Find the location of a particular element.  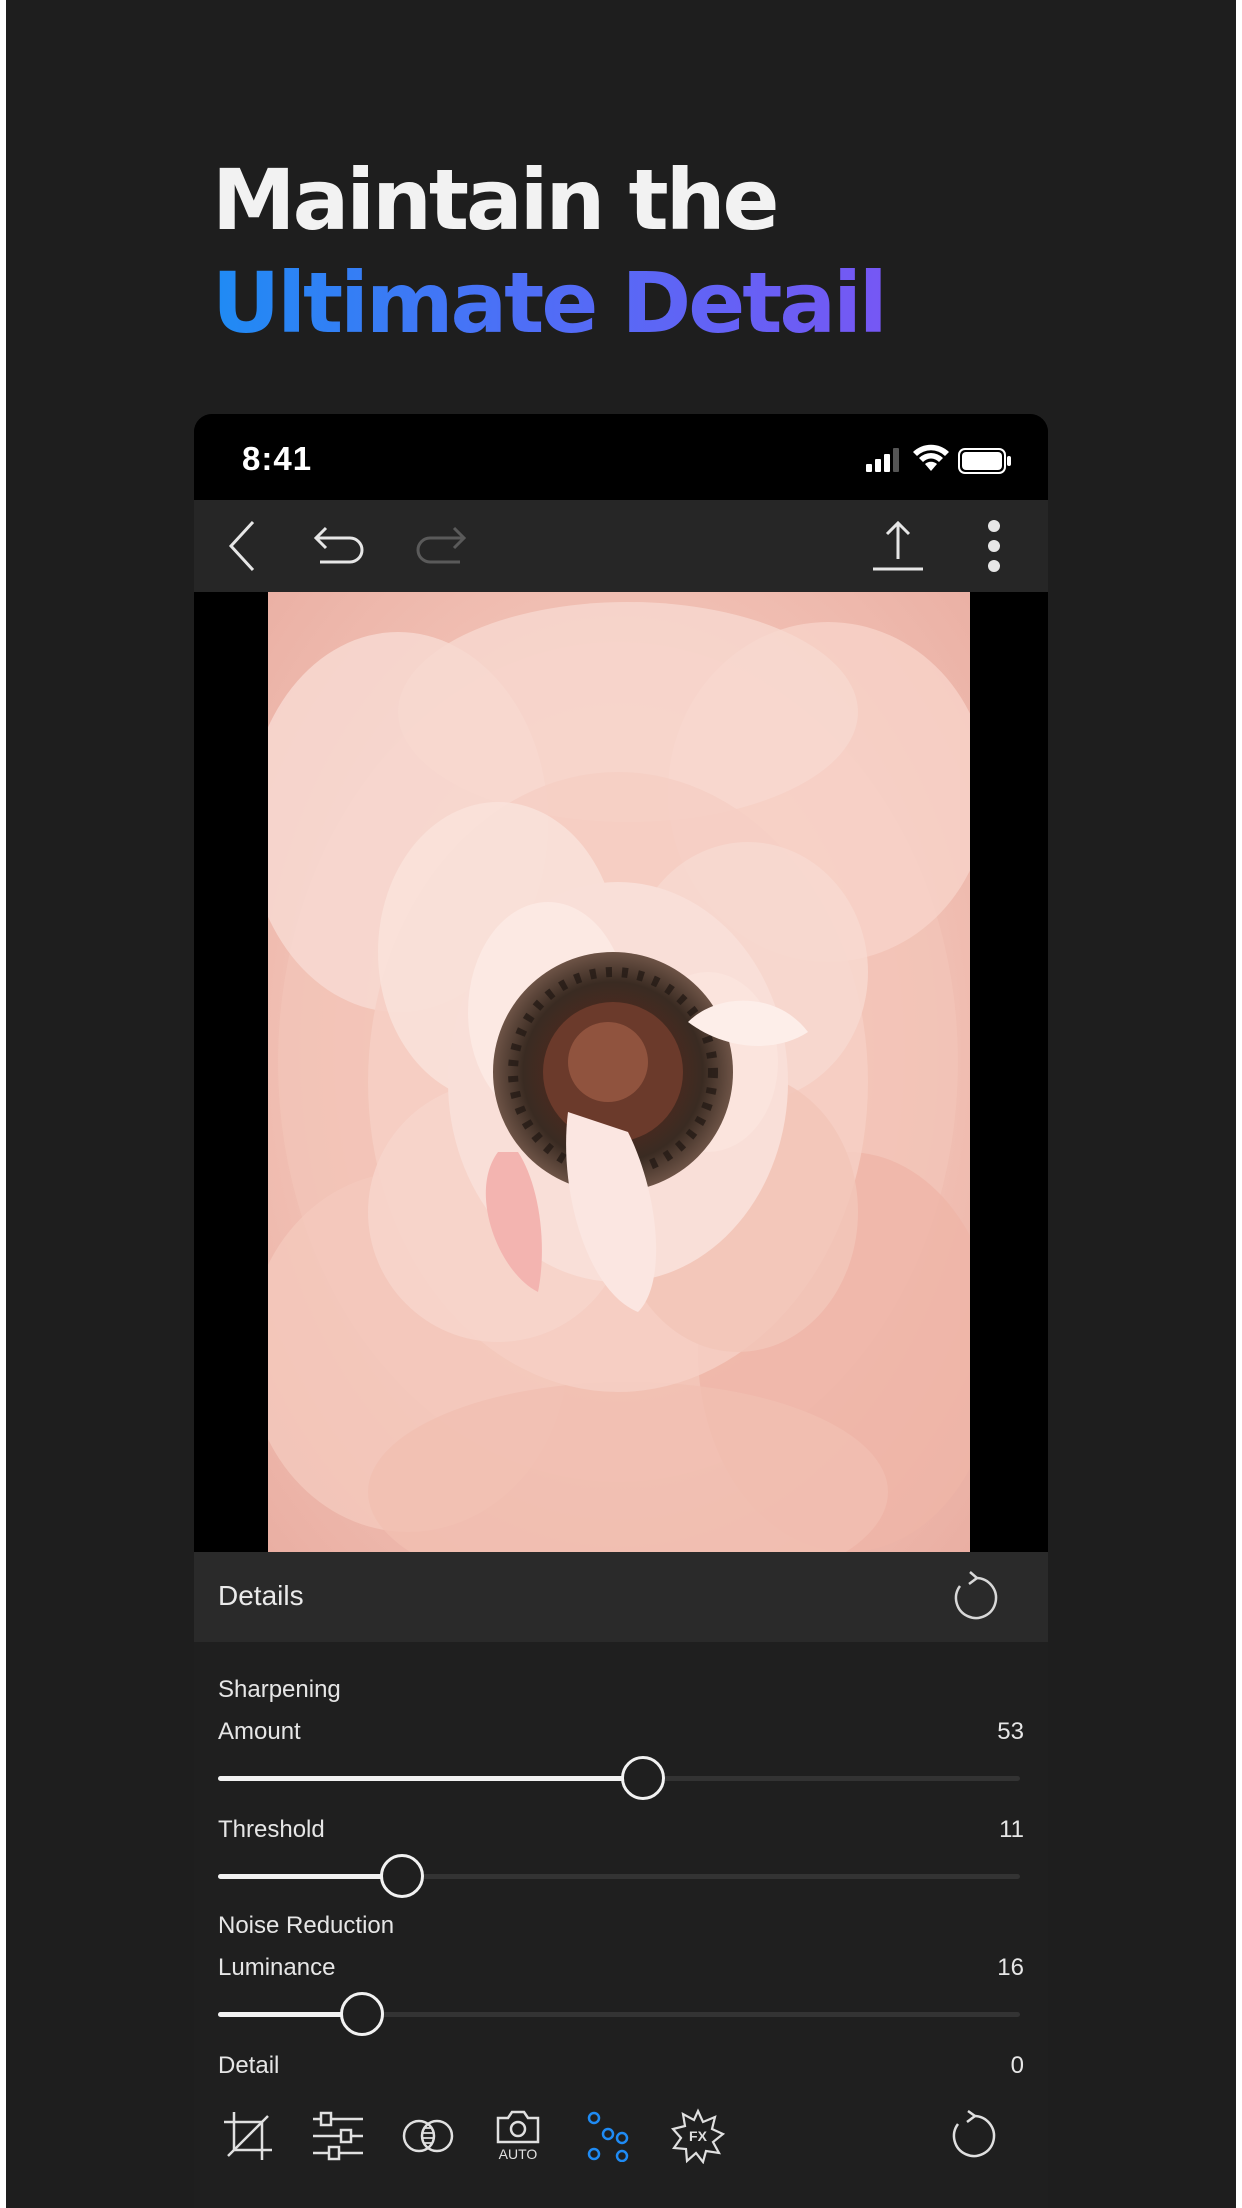

share-icon is located at coordinates (898, 545).